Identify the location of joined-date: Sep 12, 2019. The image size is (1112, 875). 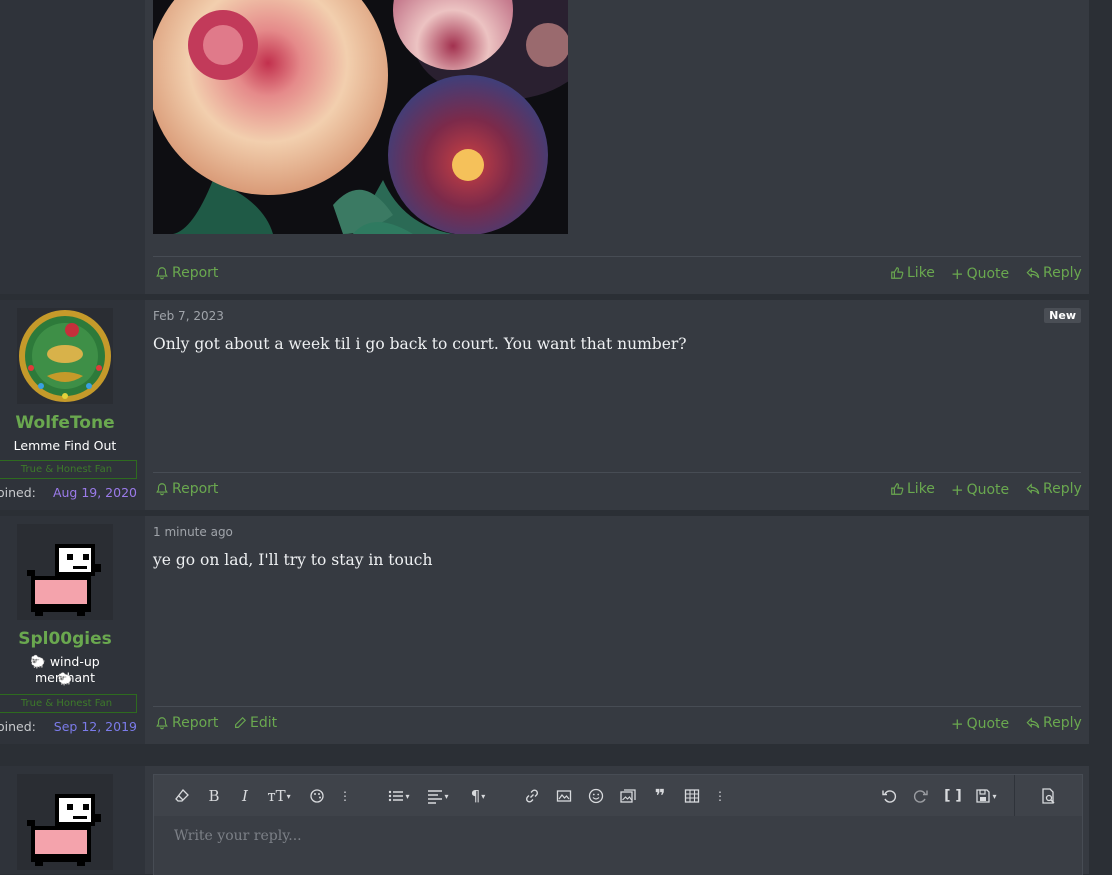
(95, 726).